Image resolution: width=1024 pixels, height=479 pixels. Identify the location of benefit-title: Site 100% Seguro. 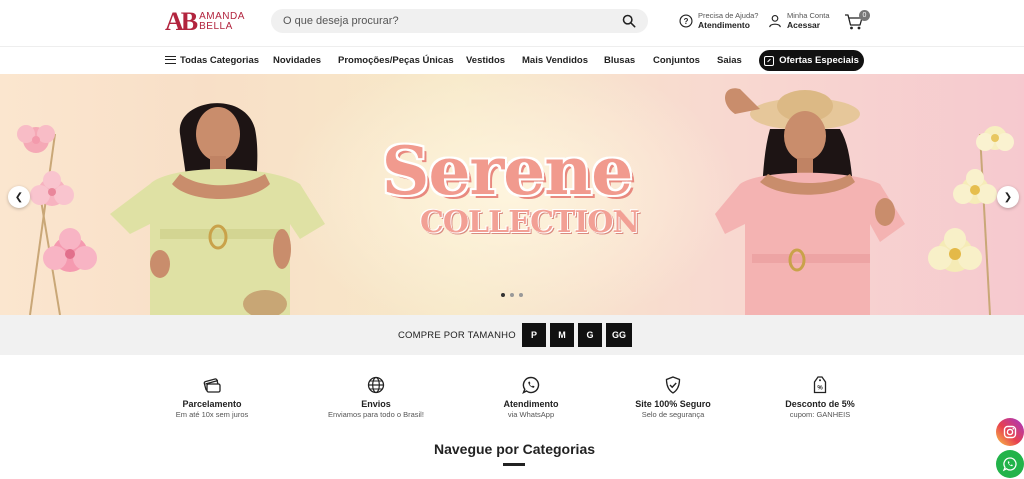
(673, 404).